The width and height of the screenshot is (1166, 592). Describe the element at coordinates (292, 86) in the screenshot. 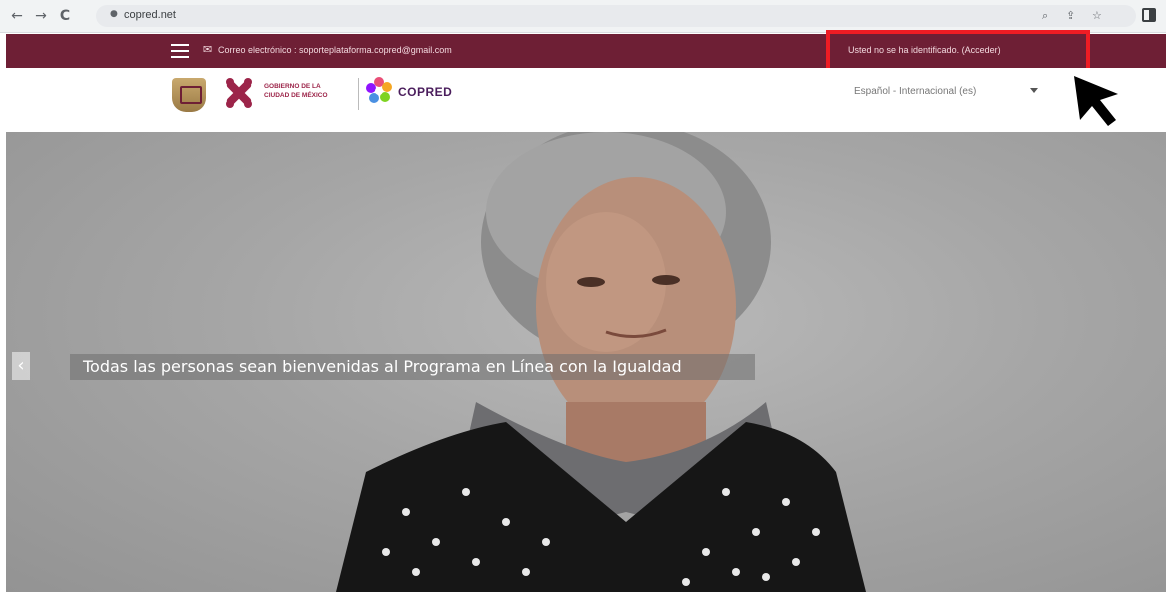

I see `cdmx-line-1: GOBIERNO DE LA` at that location.